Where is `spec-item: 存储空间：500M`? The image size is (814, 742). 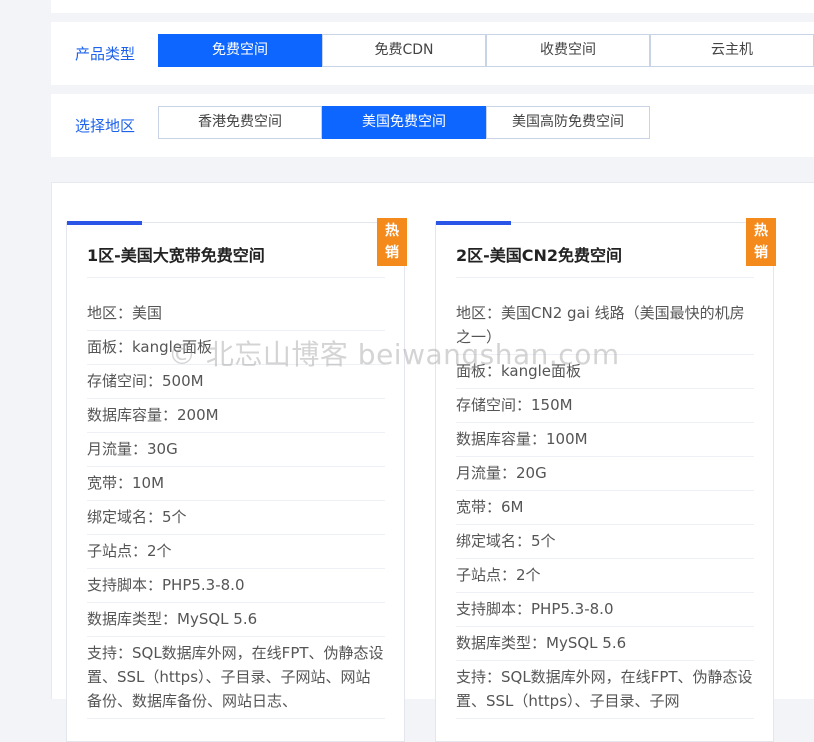
spec-item: 存储空间：500M is located at coordinates (236, 382).